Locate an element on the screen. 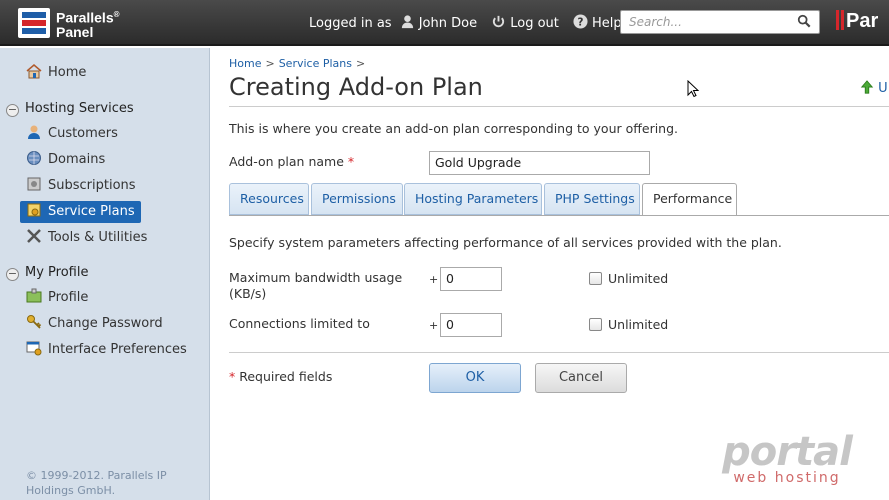 The image size is (889, 500). interface-preferences-icon is located at coordinates (34, 348).